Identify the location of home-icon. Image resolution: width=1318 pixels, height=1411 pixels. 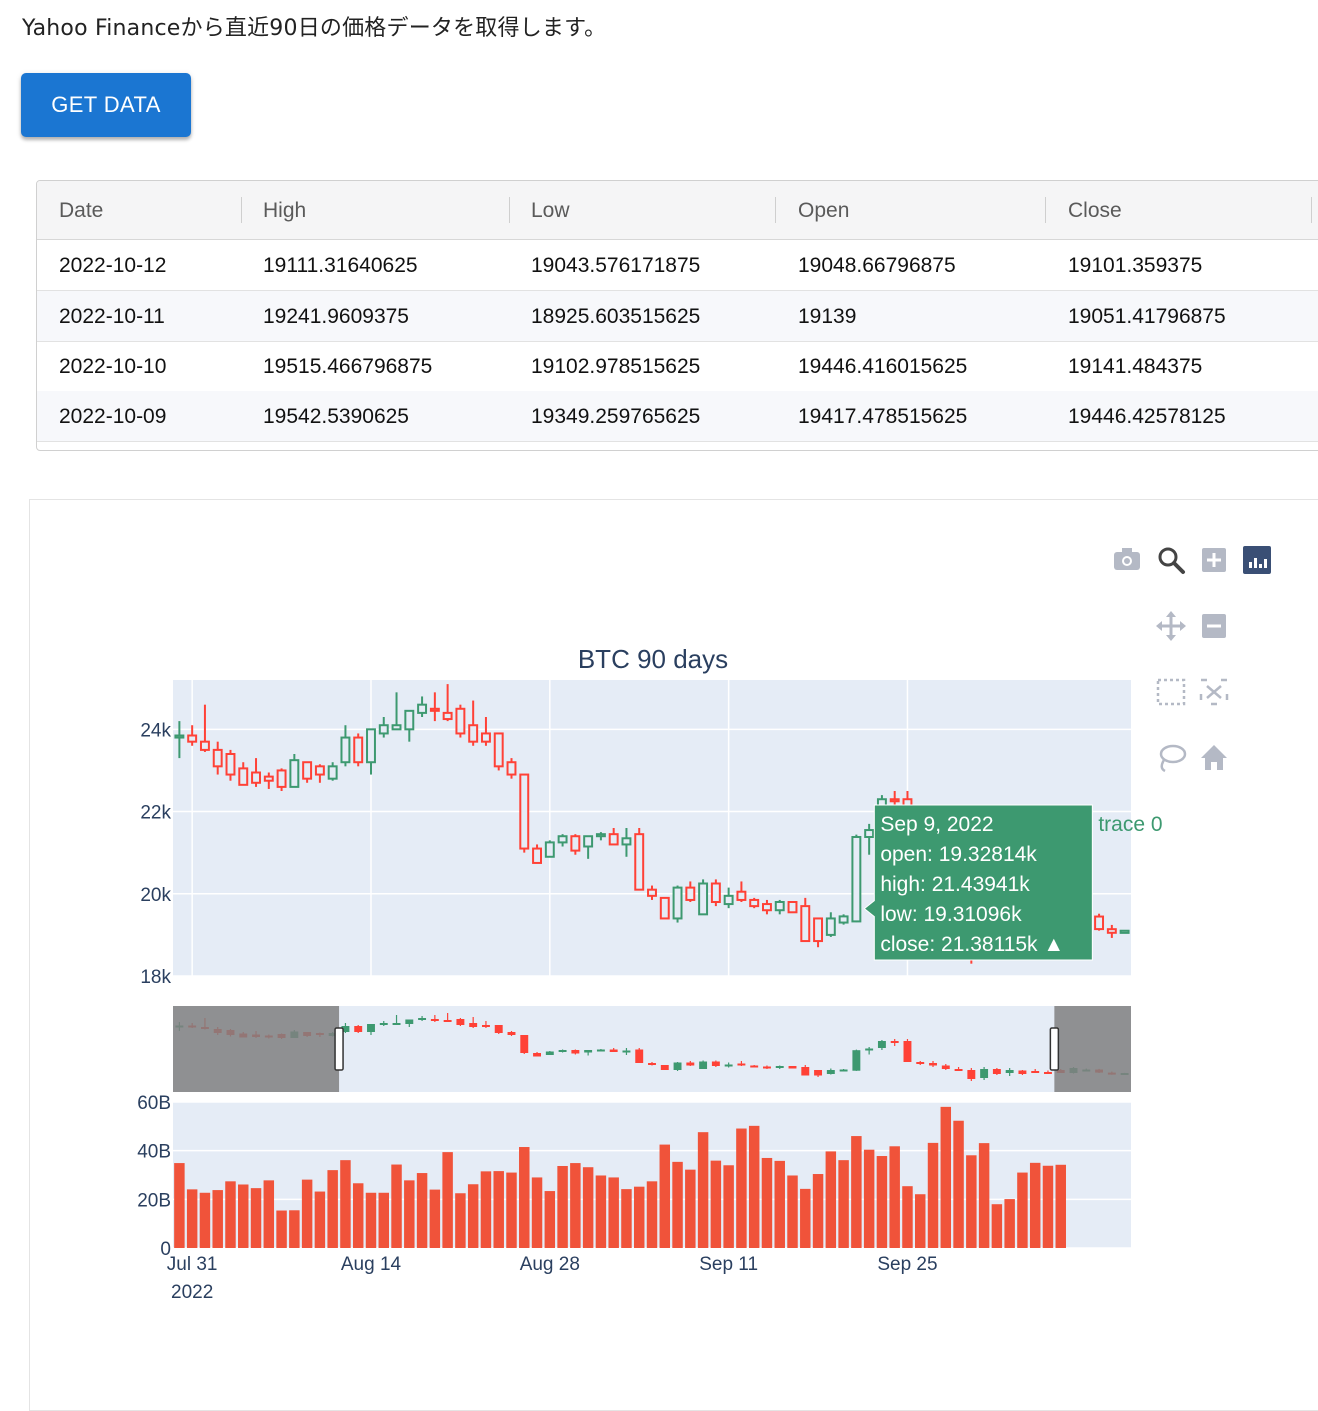
(1214, 757).